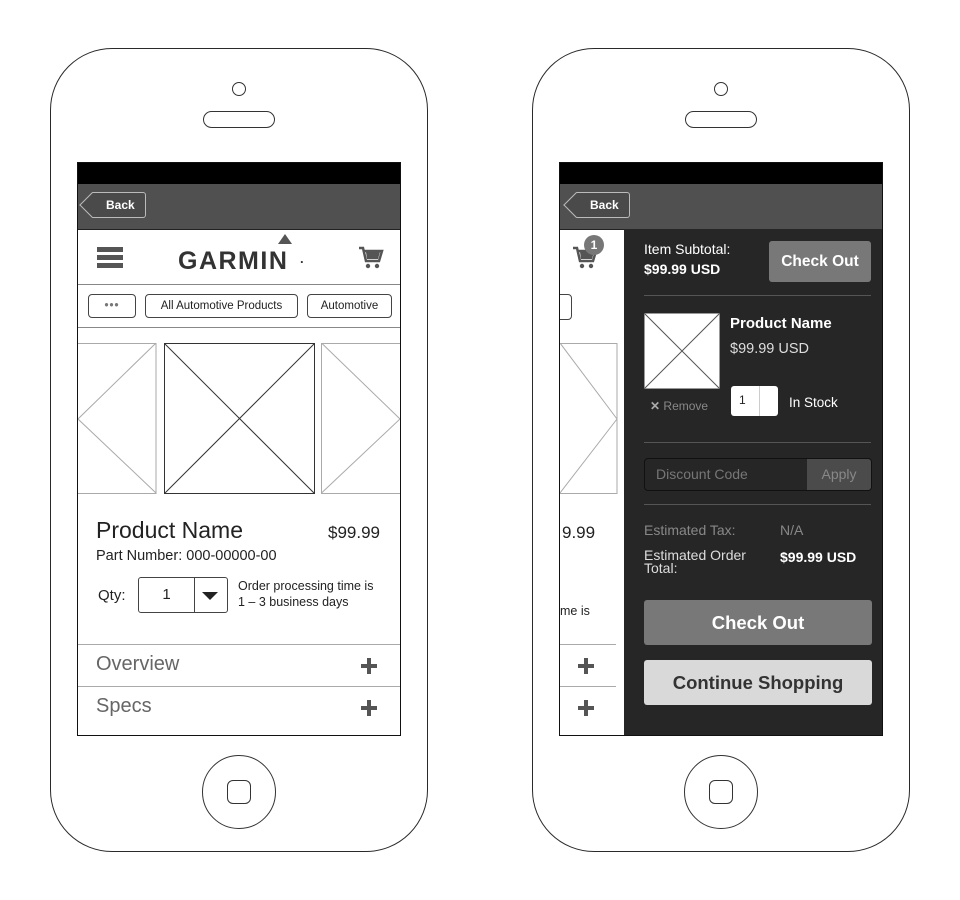 The width and height of the screenshot is (960, 900). Describe the element at coordinates (813, 402) in the screenshot. I see `stock-status: In Stock` at that location.